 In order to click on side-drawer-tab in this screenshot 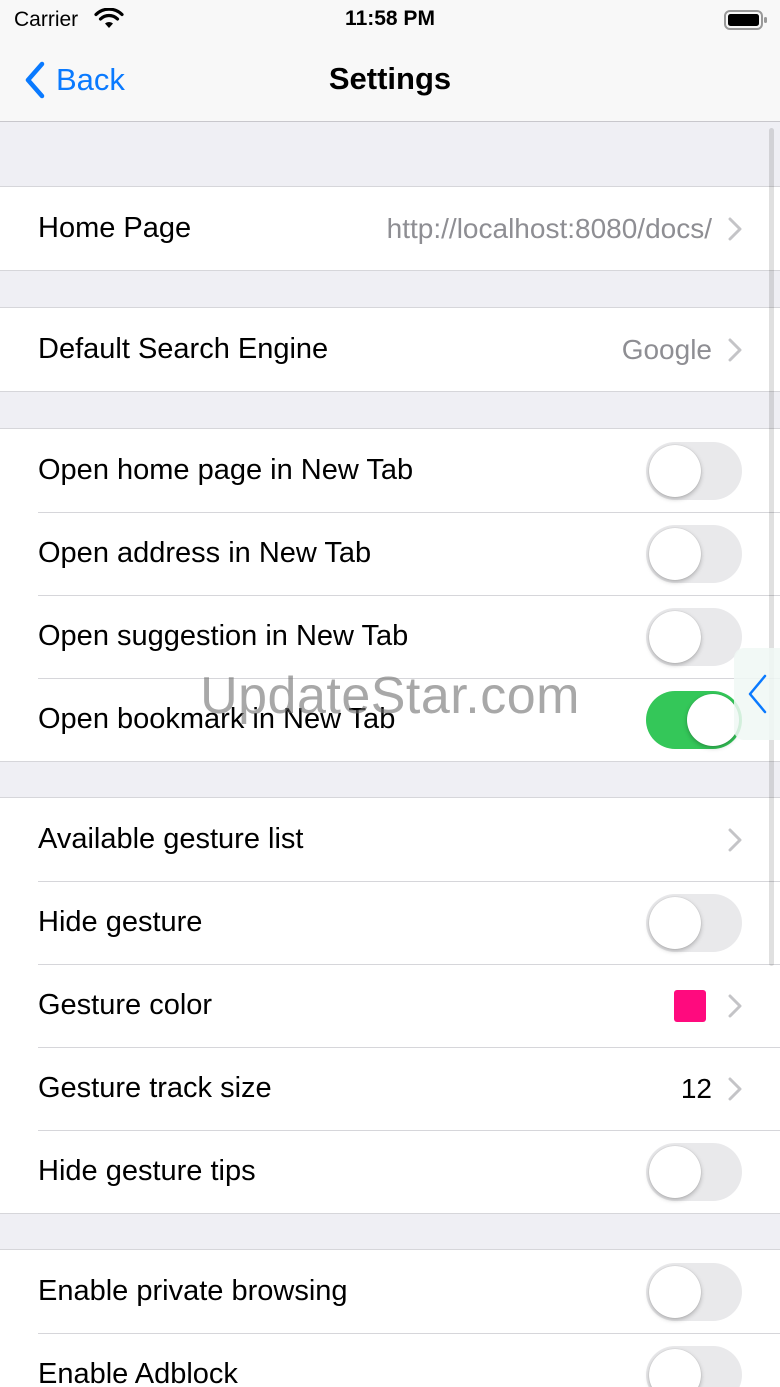, I will do `click(757, 694)`.